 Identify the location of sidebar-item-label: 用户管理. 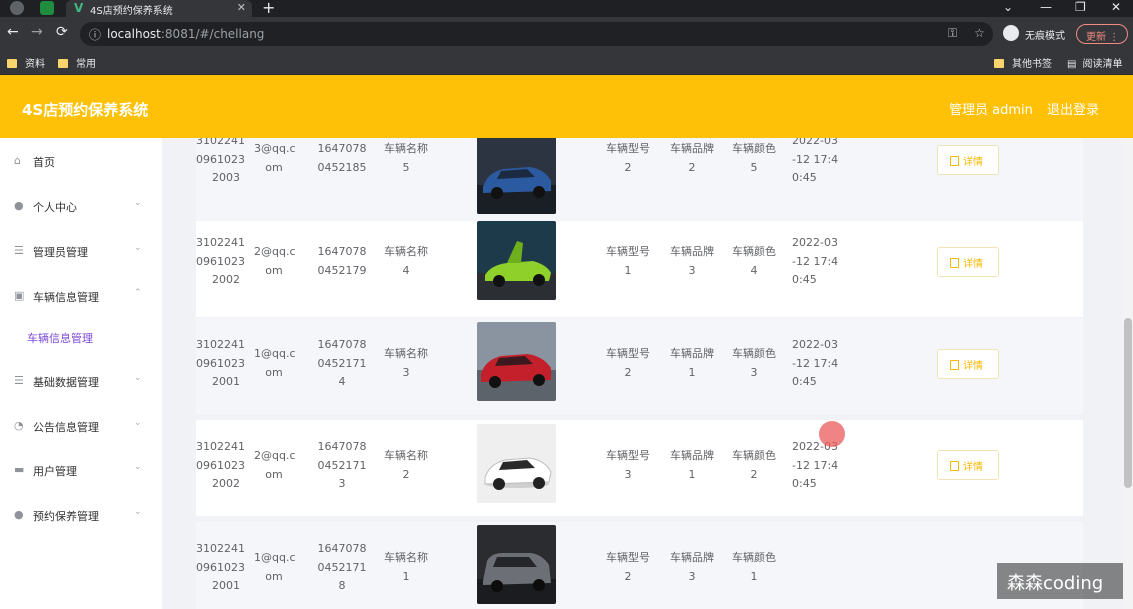
(55, 471).